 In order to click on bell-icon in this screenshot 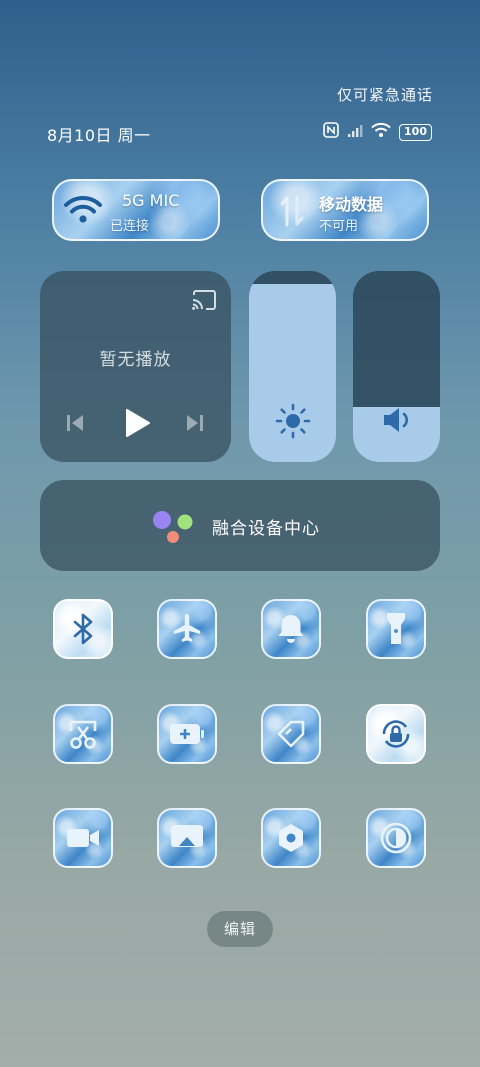, I will do `click(291, 629)`.